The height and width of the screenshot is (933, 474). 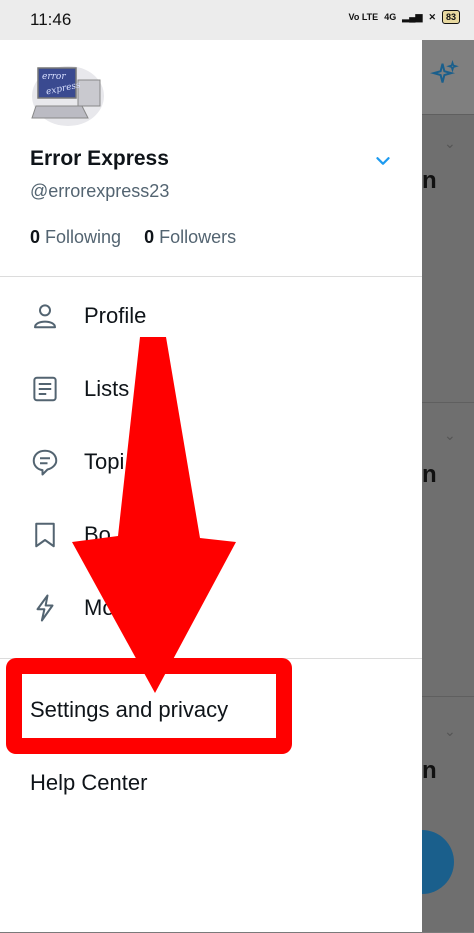 What do you see at coordinates (154, 515) in the screenshot?
I see `annotation-arrow` at bounding box center [154, 515].